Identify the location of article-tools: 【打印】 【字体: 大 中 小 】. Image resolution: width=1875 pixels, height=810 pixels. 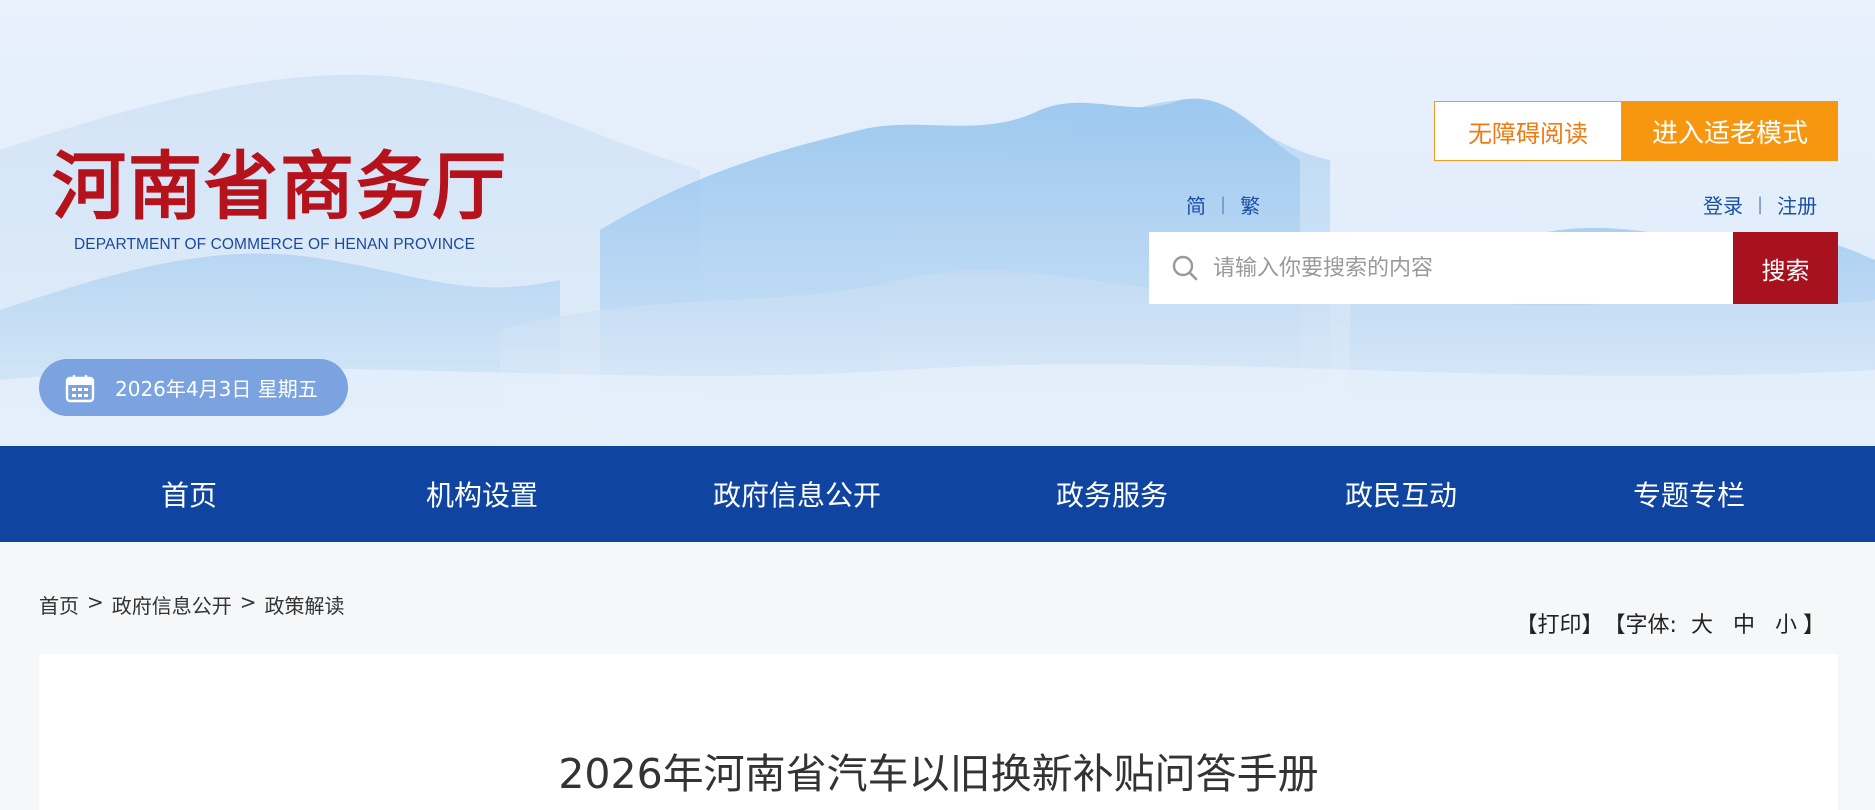
(1671, 623).